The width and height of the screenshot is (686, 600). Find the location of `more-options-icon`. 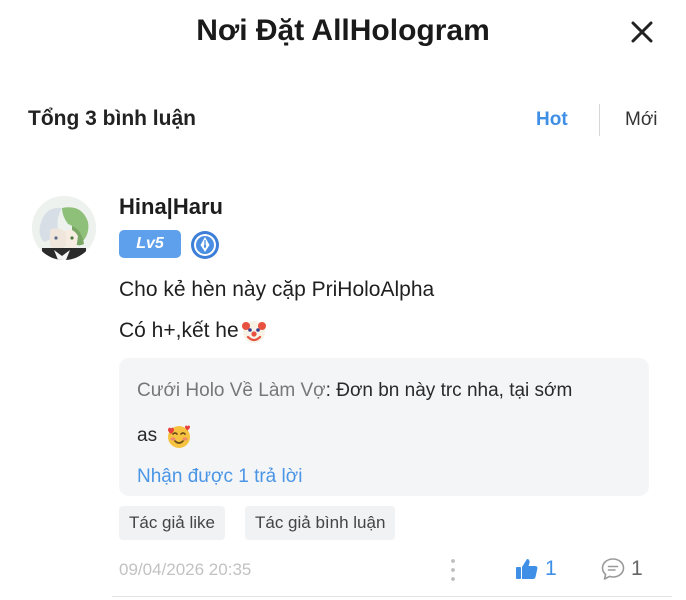

more-options-icon is located at coordinates (453, 570).